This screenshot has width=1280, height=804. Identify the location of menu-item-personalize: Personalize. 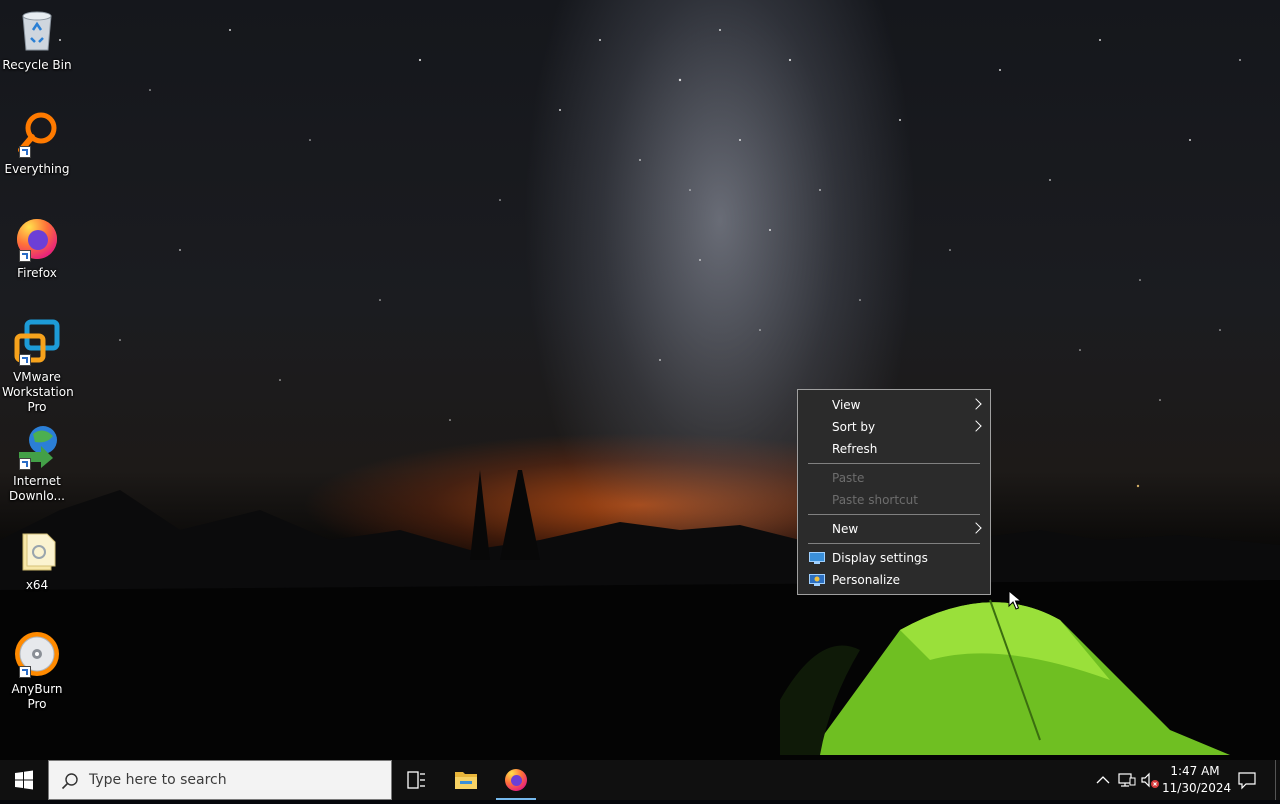
(894, 580).